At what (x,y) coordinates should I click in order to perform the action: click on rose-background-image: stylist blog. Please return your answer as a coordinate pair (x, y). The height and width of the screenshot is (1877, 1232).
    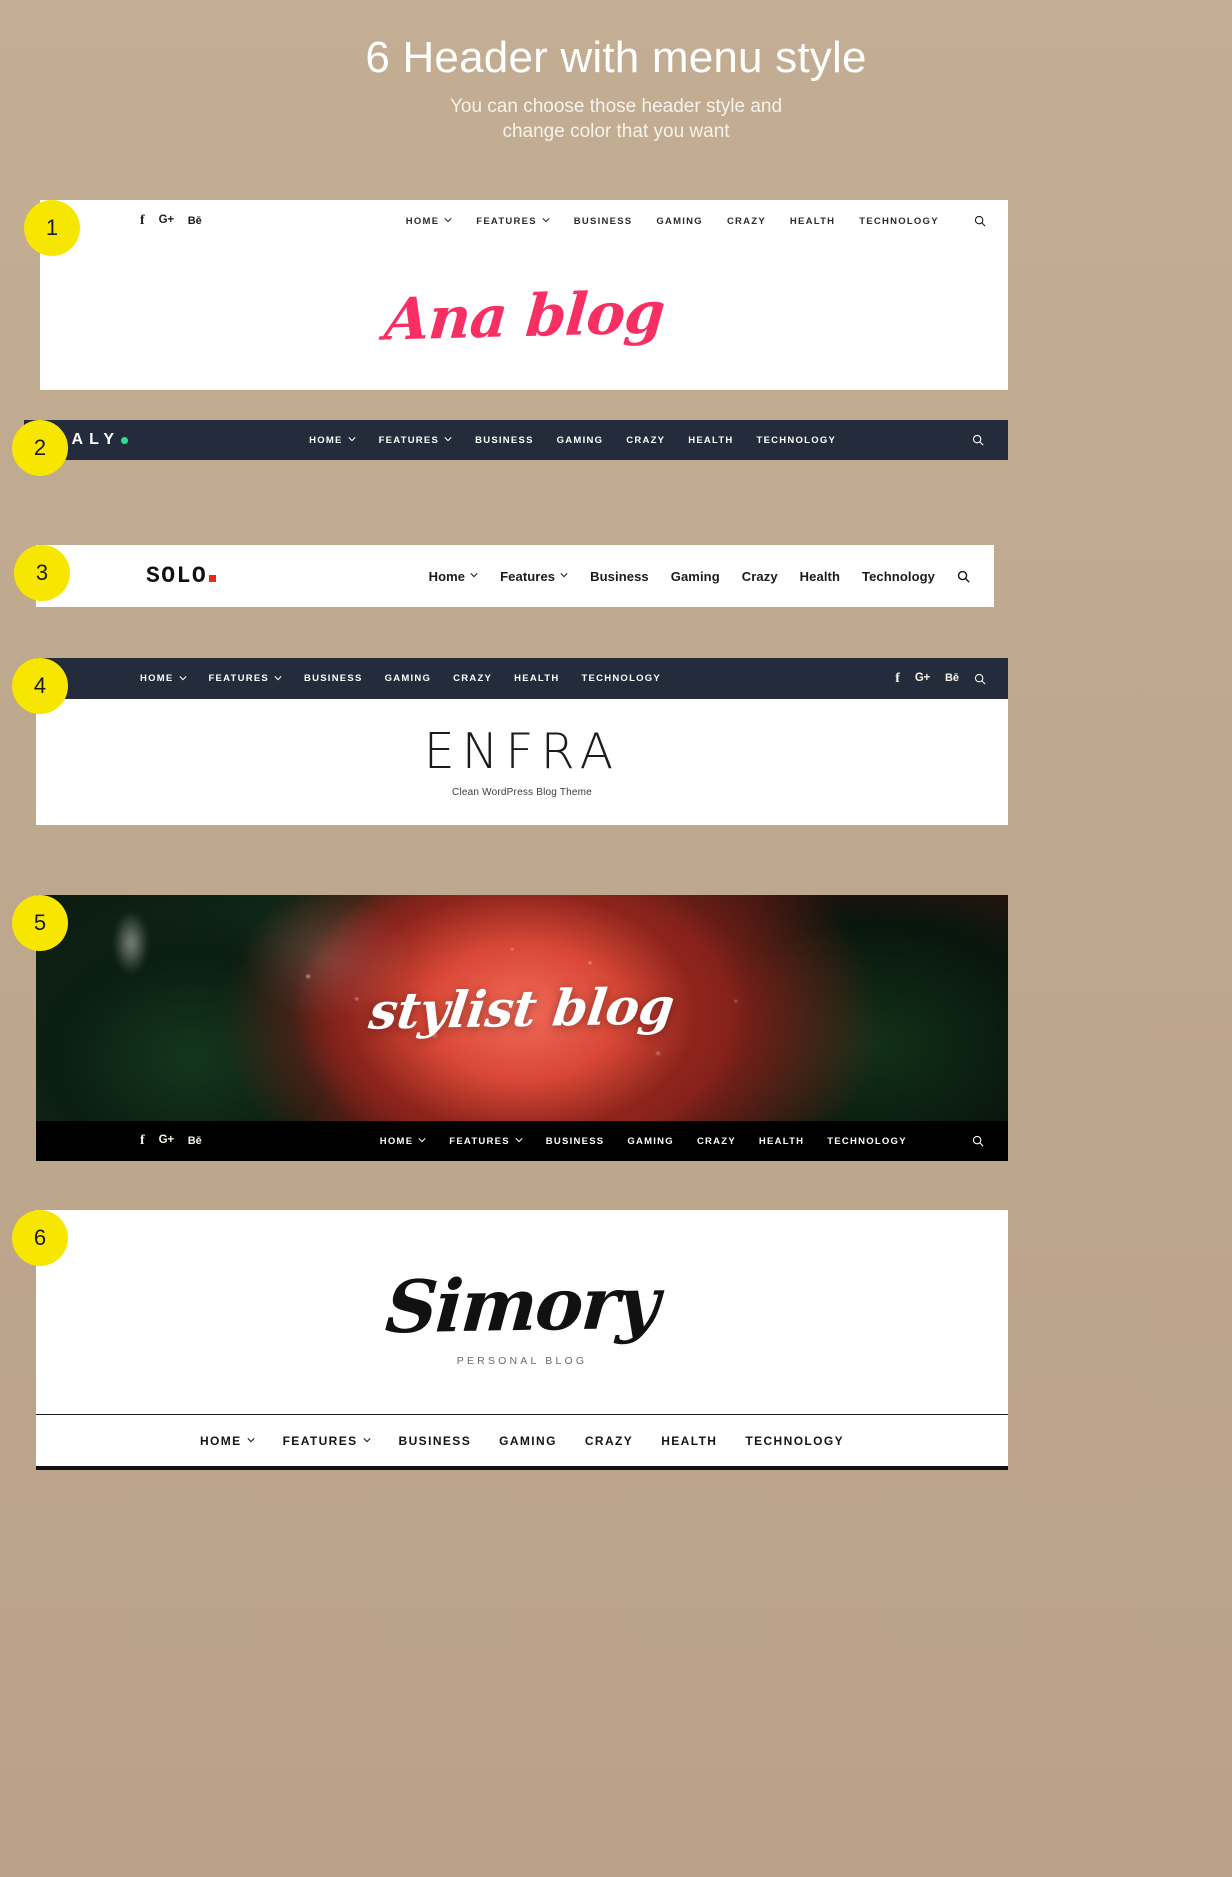
    Looking at the image, I should click on (522, 1008).